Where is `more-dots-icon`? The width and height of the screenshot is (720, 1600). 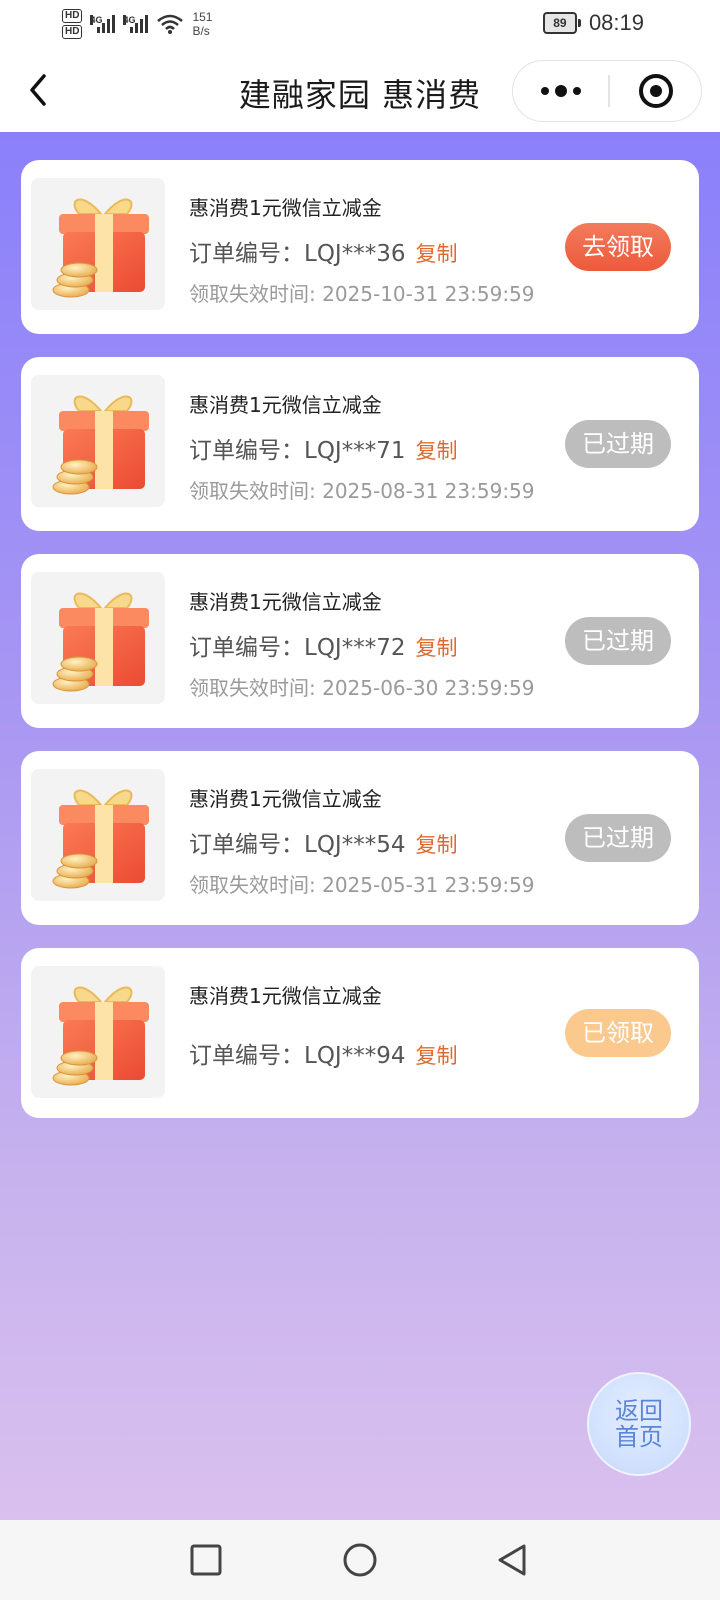 more-dots-icon is located at coordinates (544, 91).